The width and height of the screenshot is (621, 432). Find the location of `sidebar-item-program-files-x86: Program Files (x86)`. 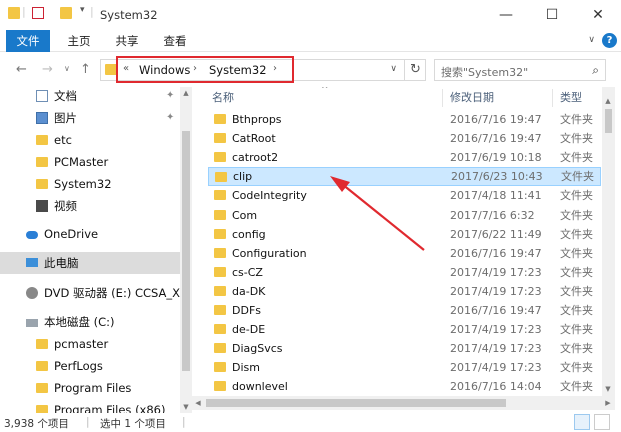

sidebar-item-program-files-x86: Program Files (x86) is located at coordinates (90, 406).